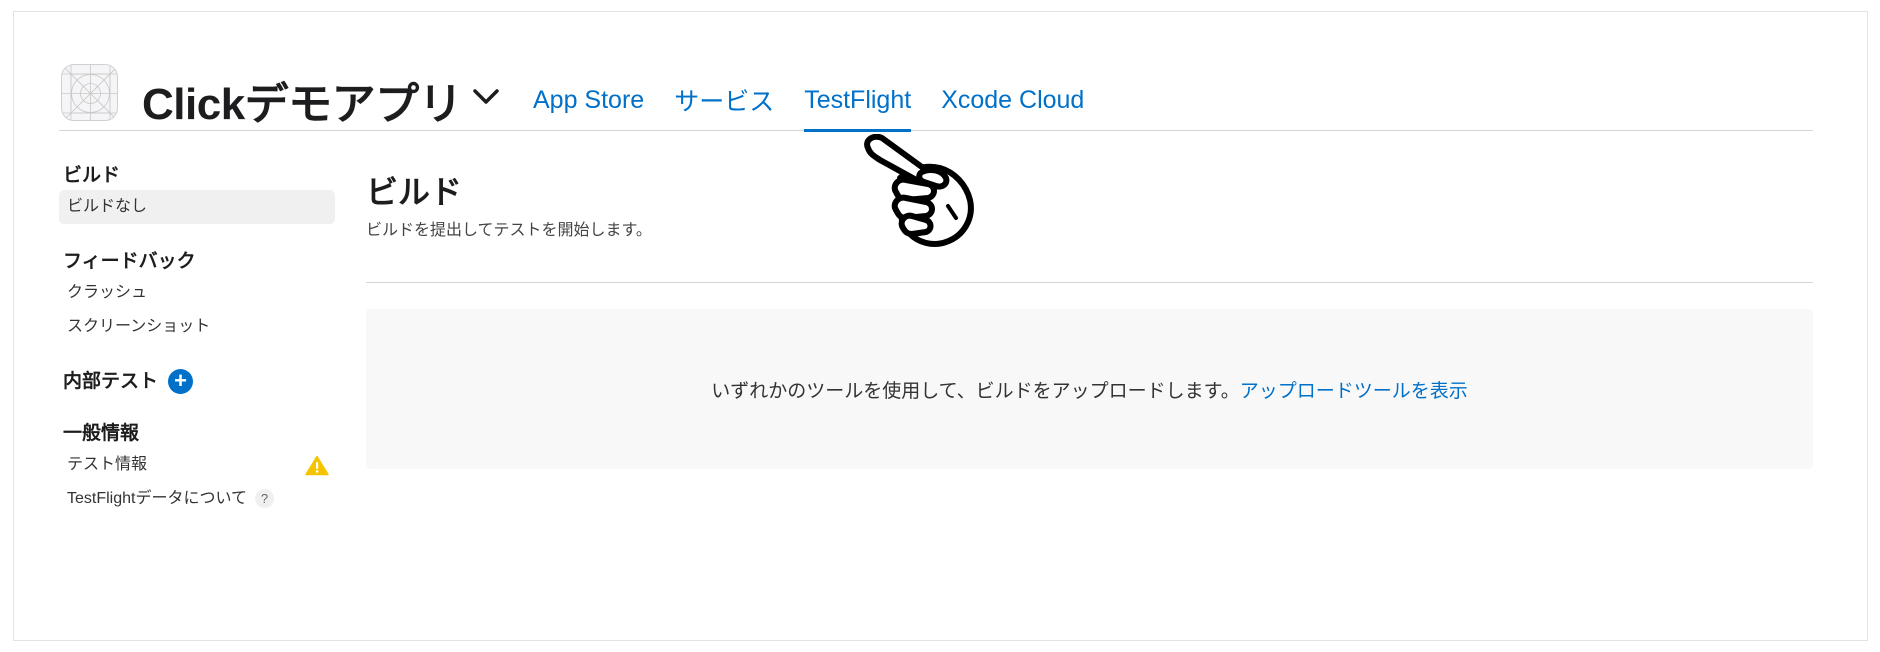  I want to click on page-subtitle: ビルドを提出してテストを開始します。, so click(509, 230).